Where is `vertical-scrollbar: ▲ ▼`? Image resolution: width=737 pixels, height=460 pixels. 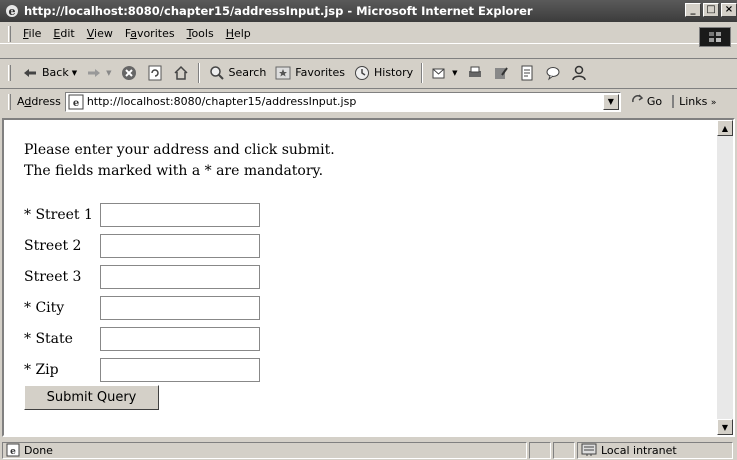
vertical-scrollbar: ▲ ▼ is located at coordinates (725, 277).